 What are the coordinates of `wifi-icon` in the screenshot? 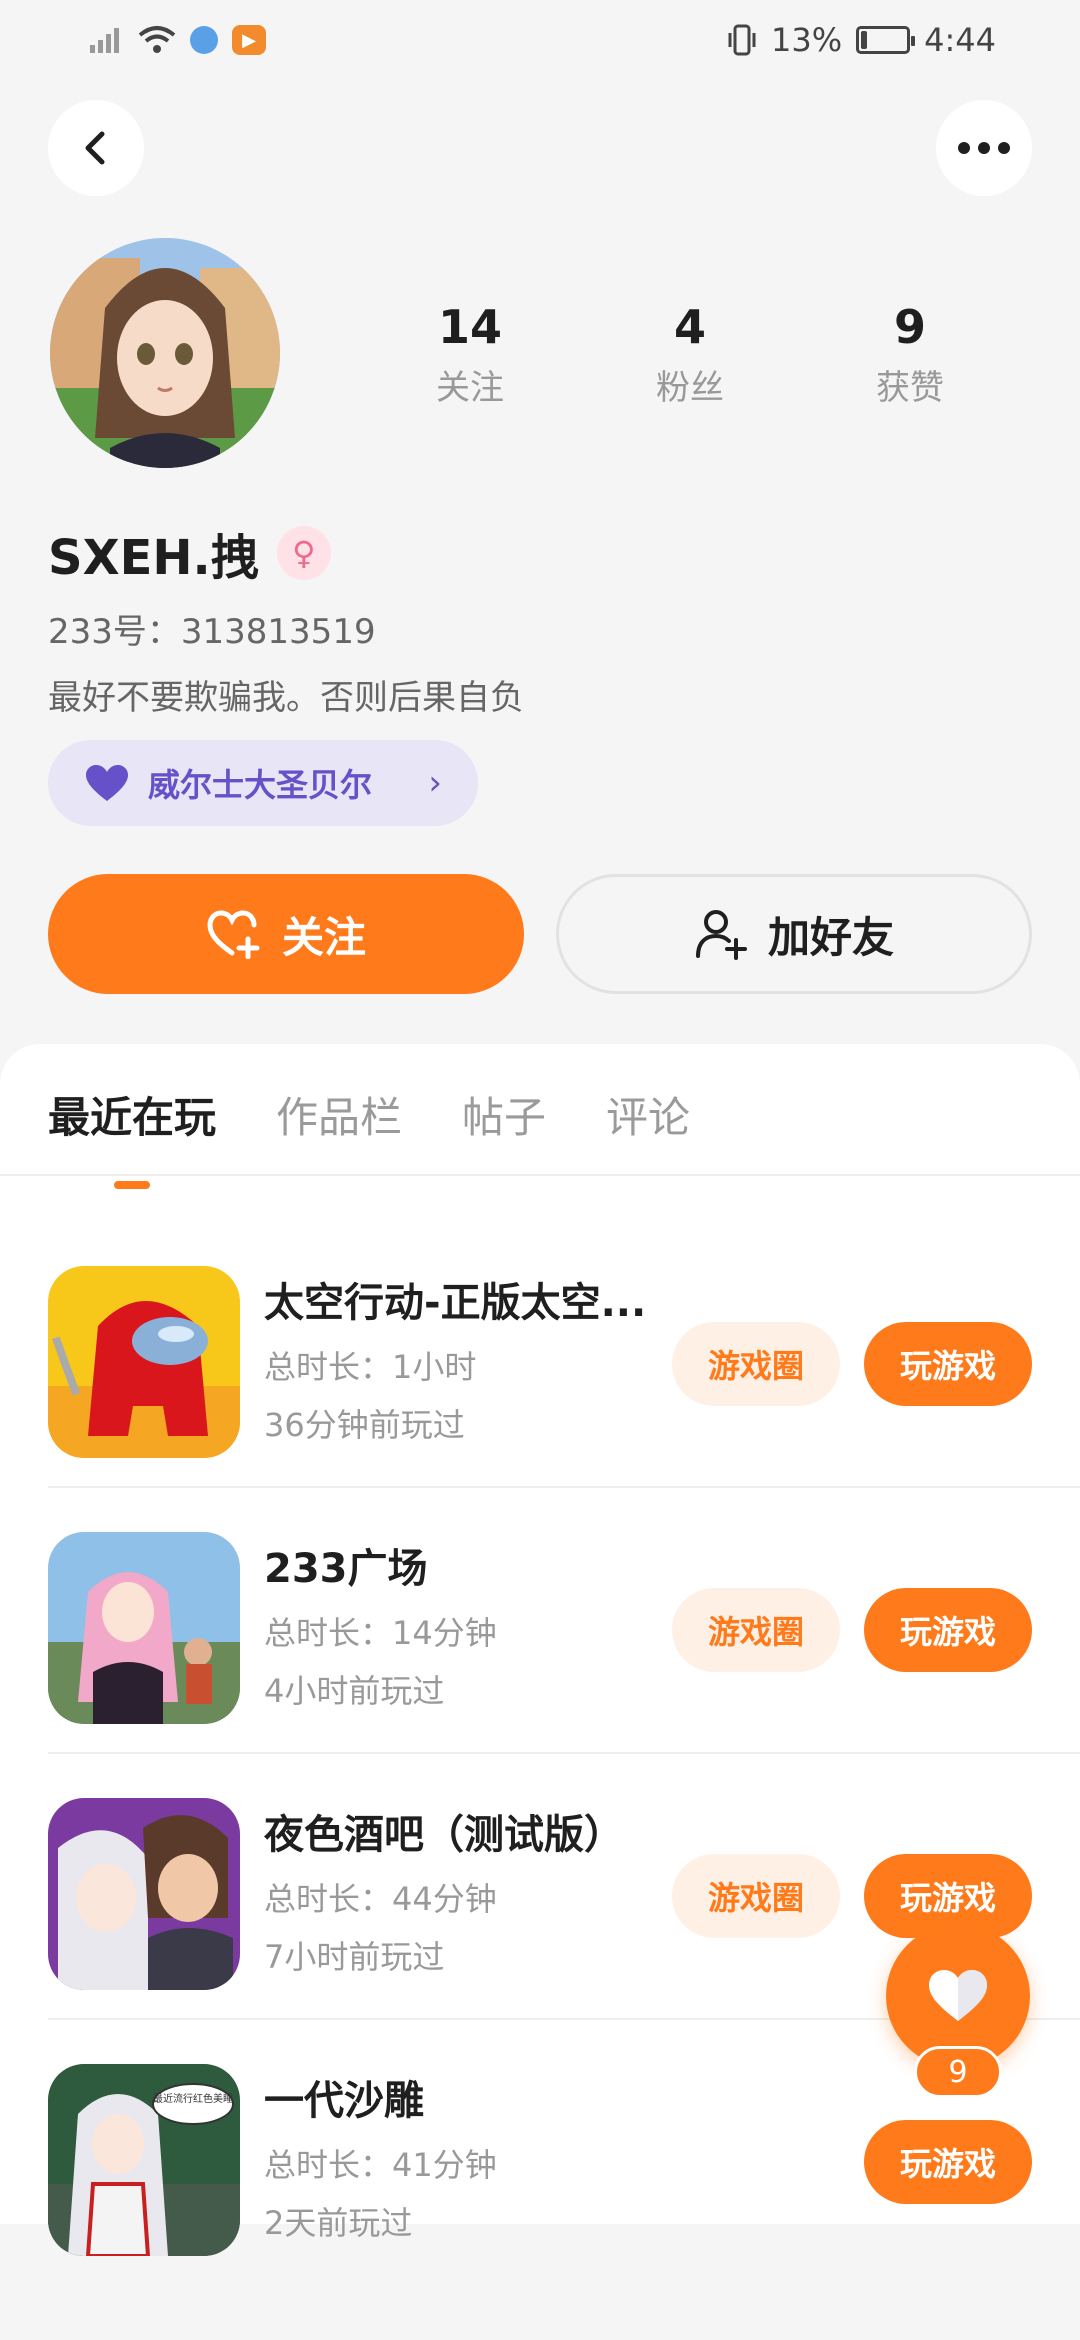 It's located at (157, 39).